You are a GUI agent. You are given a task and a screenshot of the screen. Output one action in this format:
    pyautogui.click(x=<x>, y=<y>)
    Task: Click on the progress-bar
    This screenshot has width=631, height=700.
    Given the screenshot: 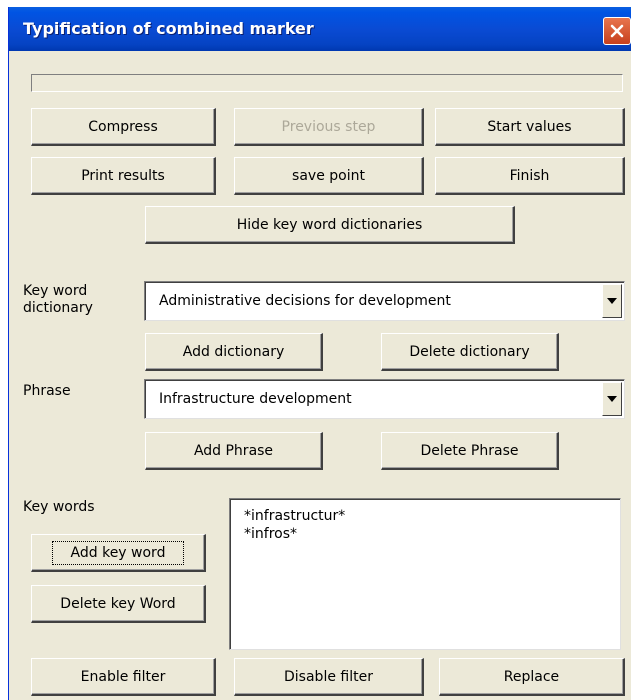 What is the action you would take?
    pyautogui.click(x=327, y=83)
    